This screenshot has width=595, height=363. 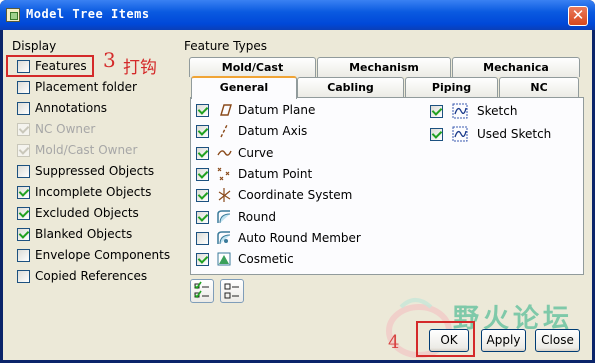 I want to click on tab-cabling: Cabling, so click(x=350, y=87).